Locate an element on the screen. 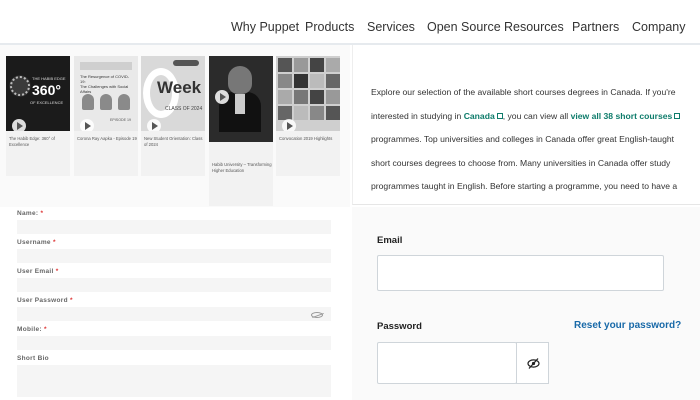 This screenshot has width=700, height=400. nav-company: Company is located at coordinates (659, 27).